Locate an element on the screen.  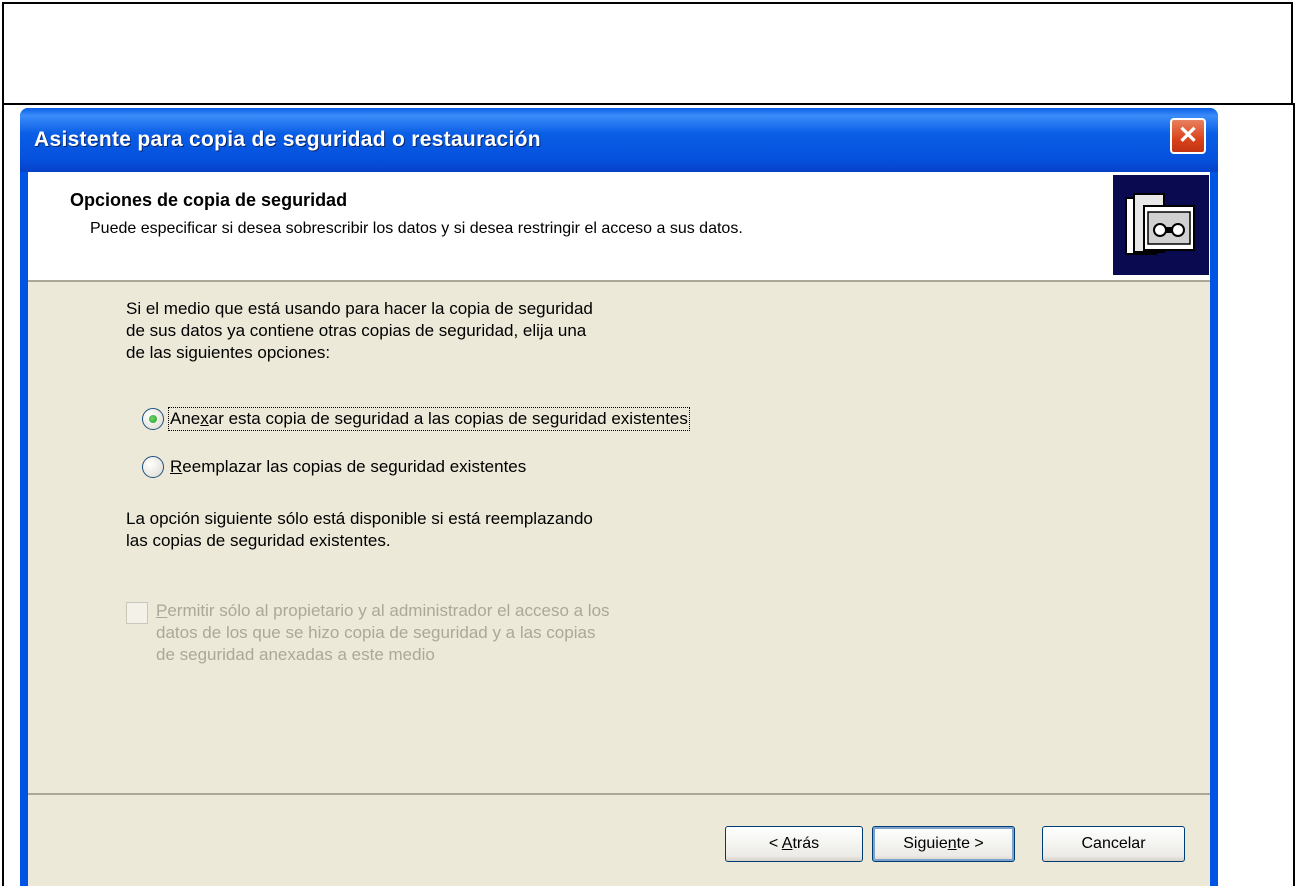
cancel-button: Cancelar is located at coordinates (1113, 844).